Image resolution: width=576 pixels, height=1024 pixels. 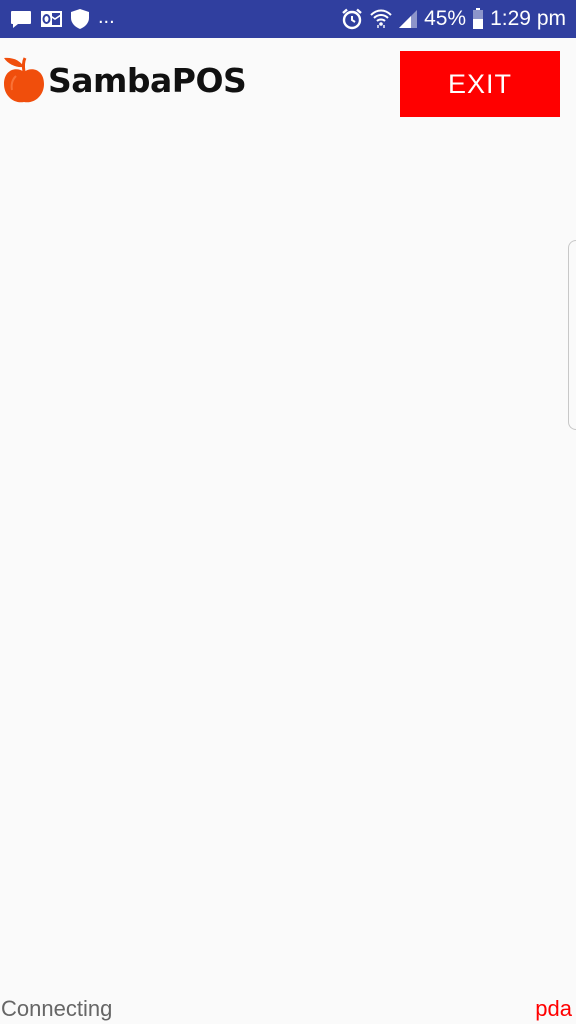 What do you see at coordinates (408, 19) in the screenshot?
I see `signal-icon` at bounding box center [408, 19].